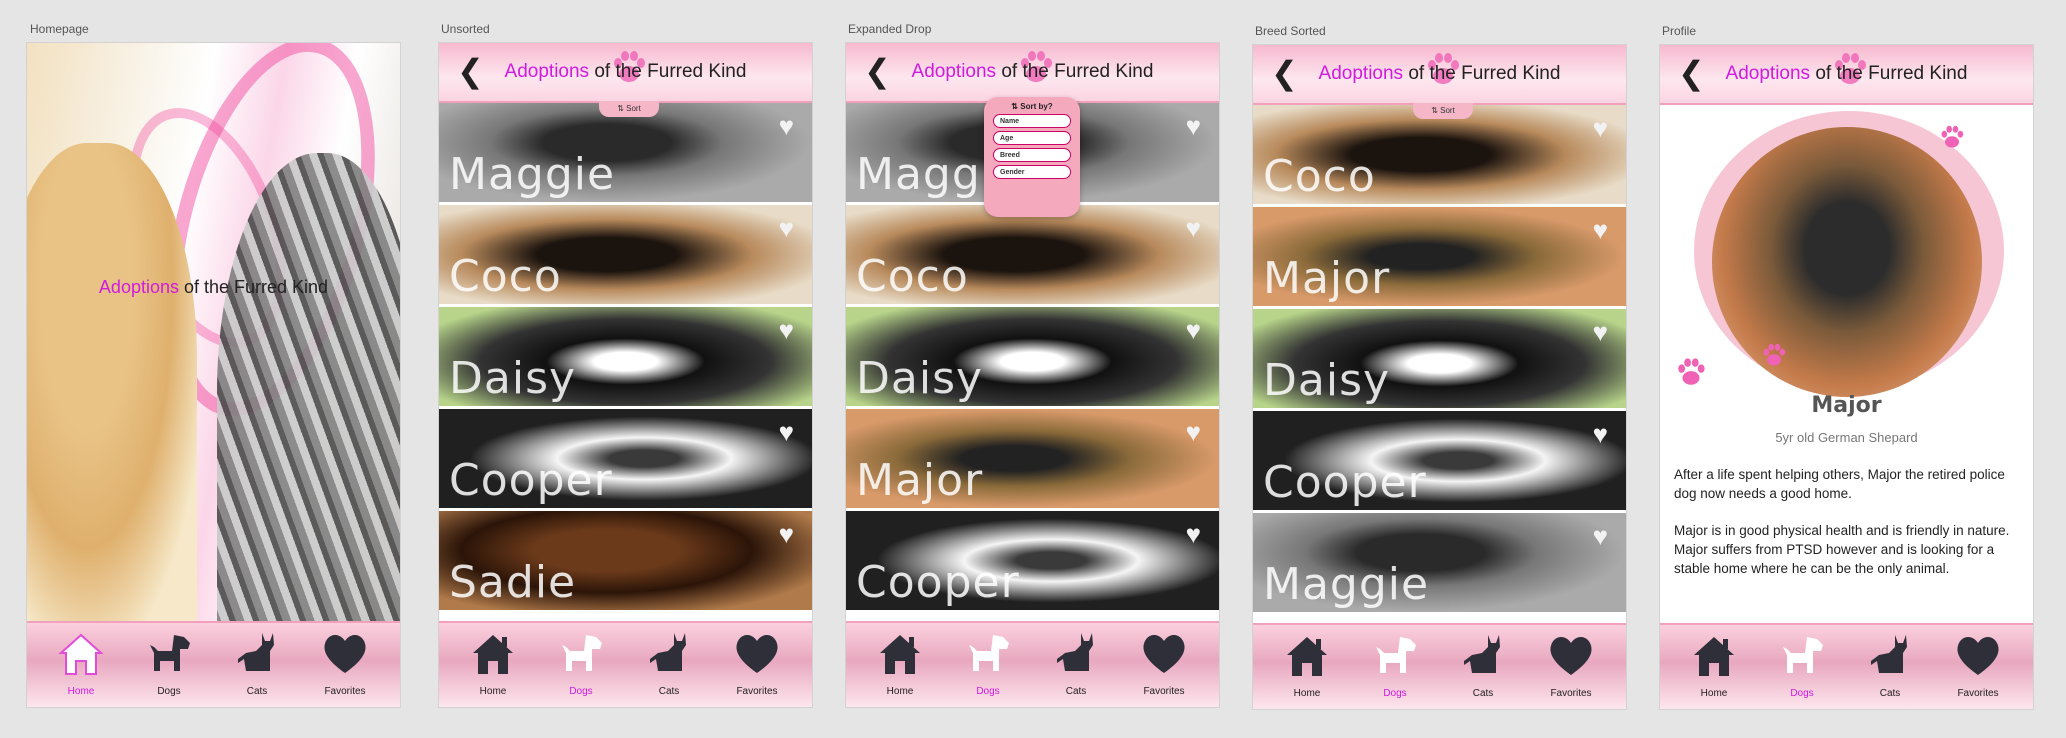  Describe the element at coordinates (112, 383) in the screenshot. I see `puppy-image` at that location.